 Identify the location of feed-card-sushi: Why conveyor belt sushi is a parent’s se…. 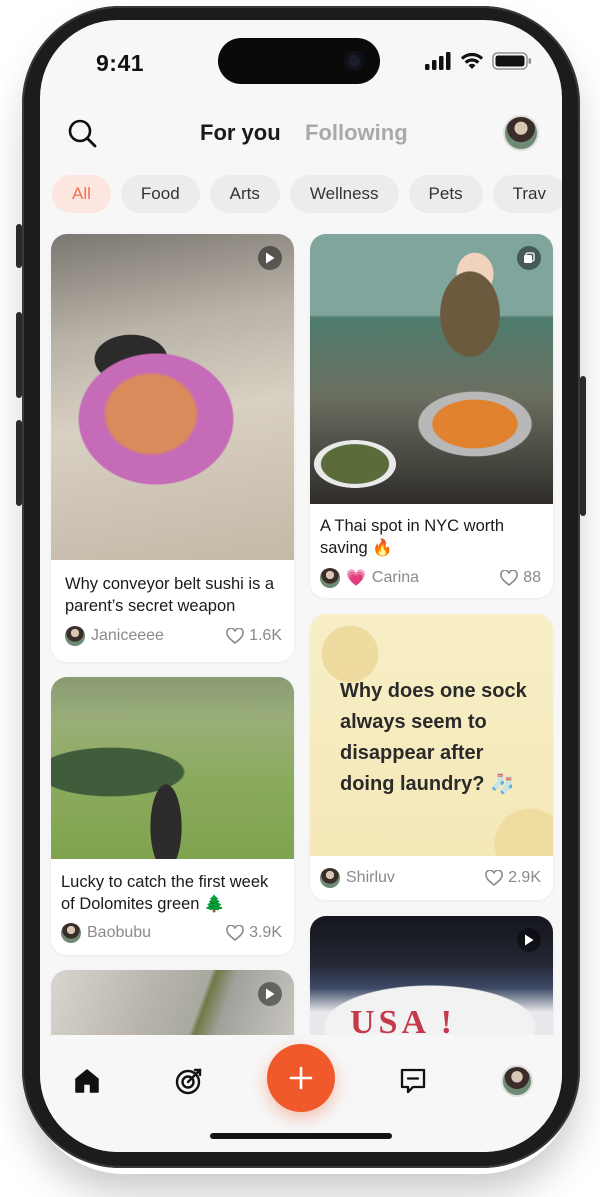
(172, 448).